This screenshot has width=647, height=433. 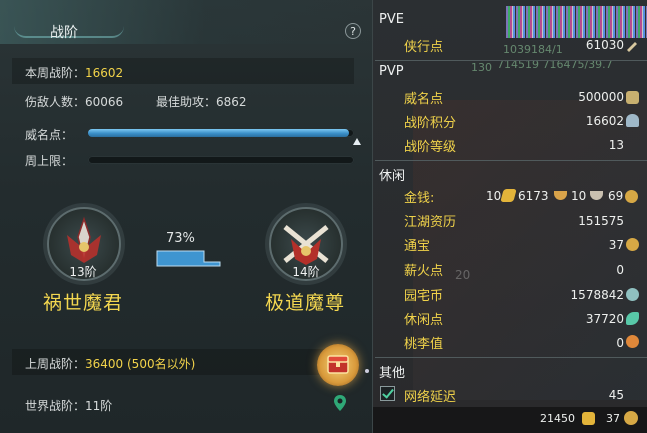 I want to click on stat-value: 16602, so click(x=604, y=121).